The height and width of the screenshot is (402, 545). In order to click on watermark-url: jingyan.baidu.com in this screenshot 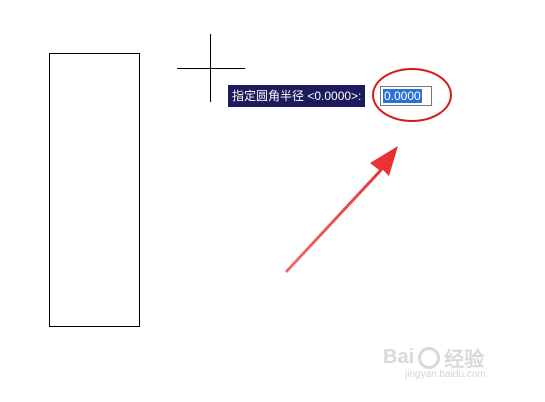, I will do `click(445, 374)`.